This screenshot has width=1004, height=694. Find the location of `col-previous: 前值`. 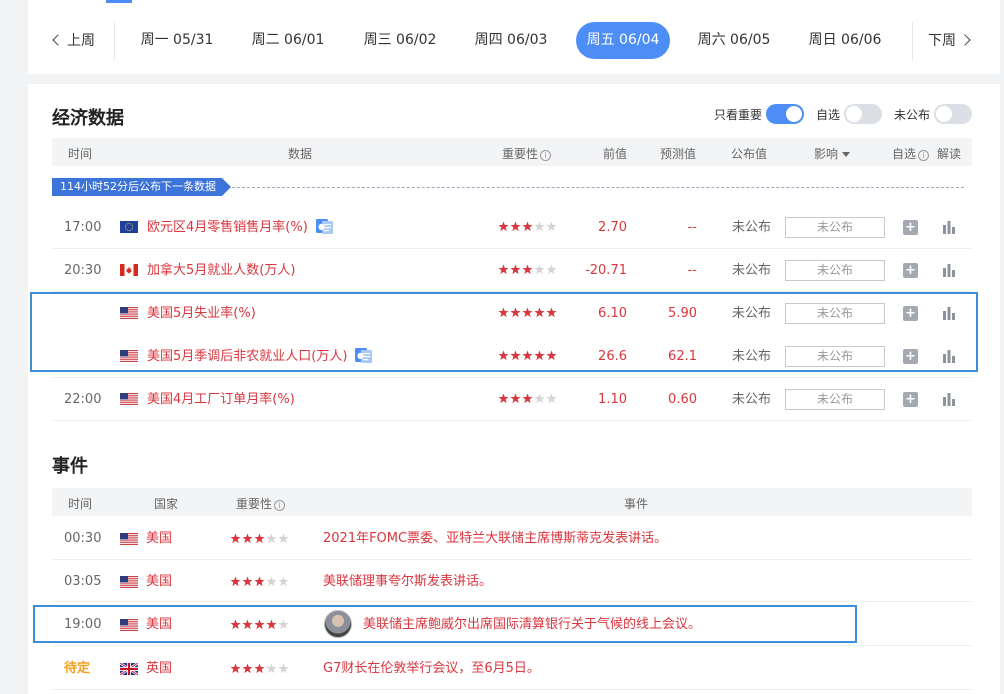

col-previous: 前值 is located at coordinates (615, 154).